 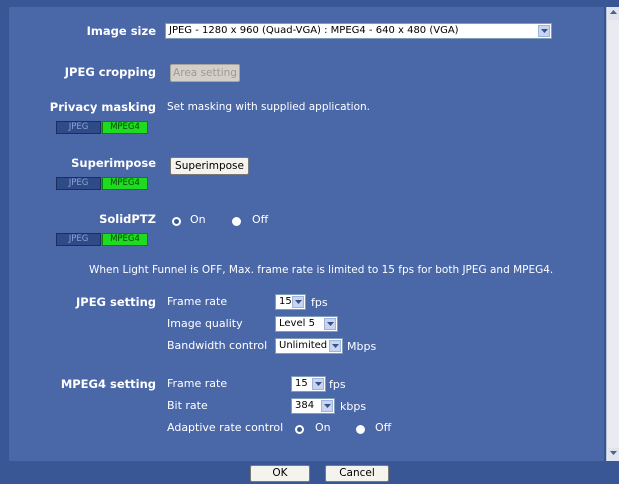 I want to click on cancel-button: Cancel, so click(x=357, y=473).